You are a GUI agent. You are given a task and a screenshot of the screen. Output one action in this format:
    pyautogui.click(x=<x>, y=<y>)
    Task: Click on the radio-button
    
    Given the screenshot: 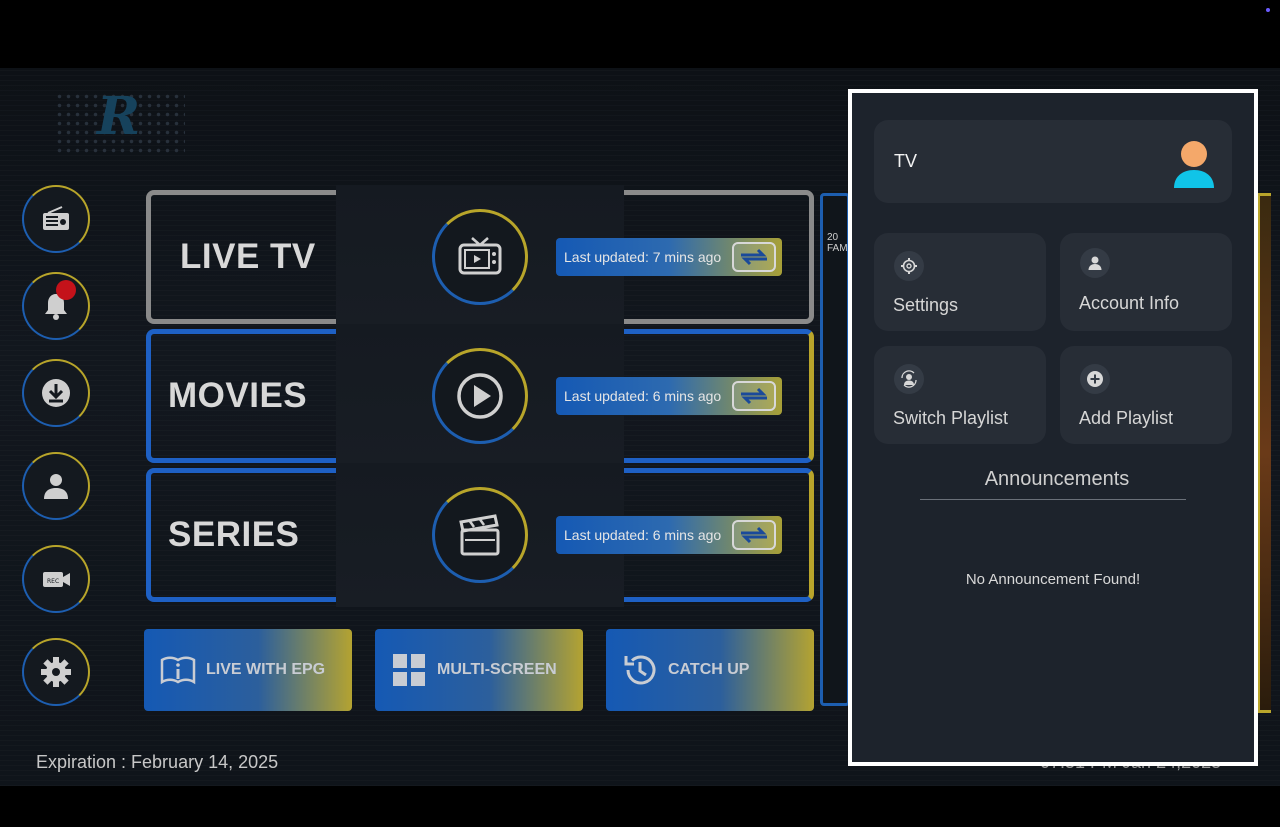 What is the action you would take?
    pyautogui.click(x=56, y=219)
    